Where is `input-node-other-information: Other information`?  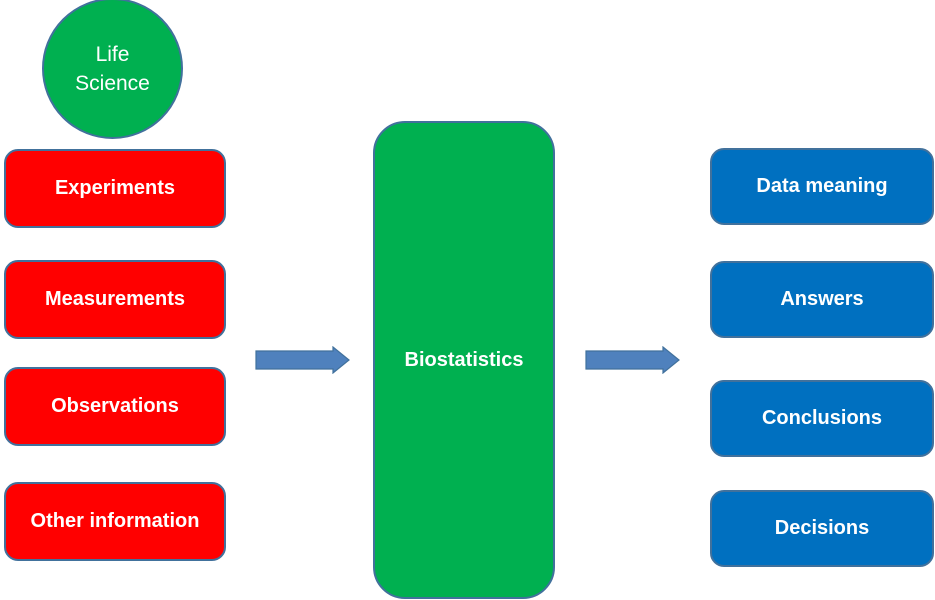
input-node-other-information: Other information is located at coordinates (115, 521).